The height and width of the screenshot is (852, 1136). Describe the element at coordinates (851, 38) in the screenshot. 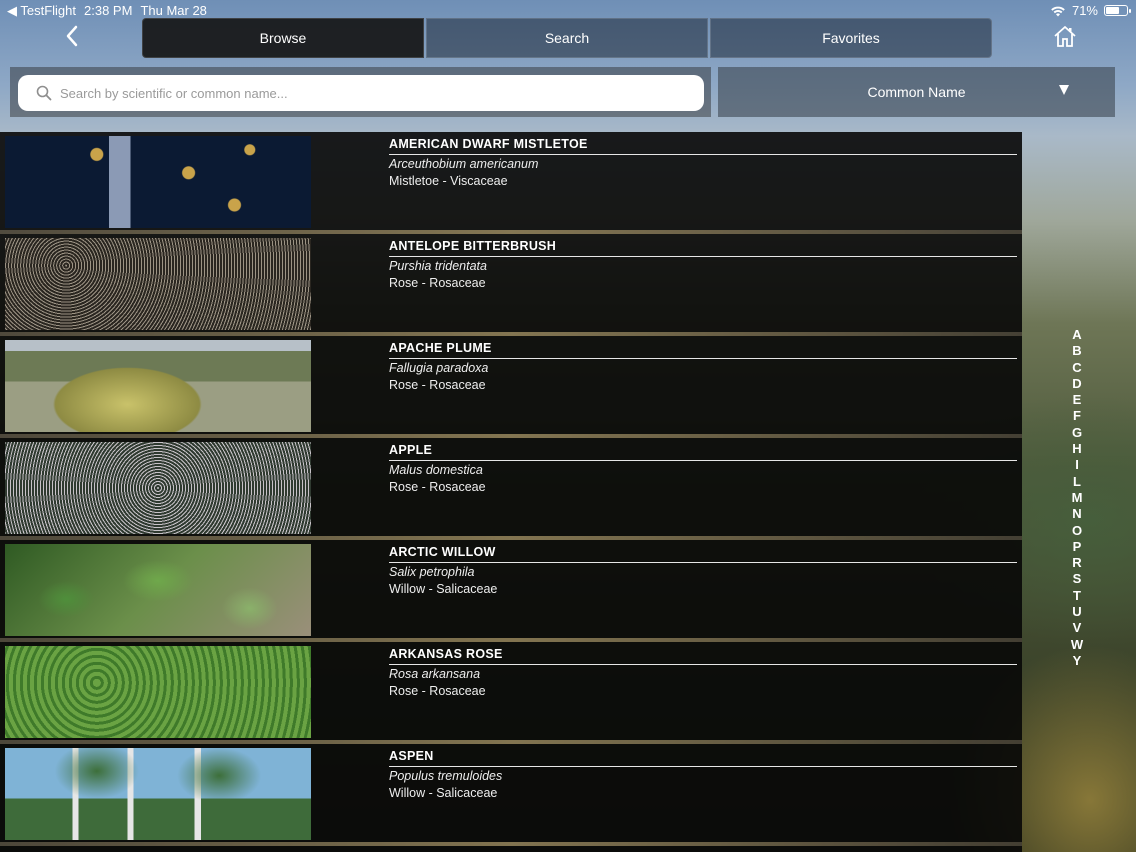

I see `tab-favorites: Favorites` at that location.